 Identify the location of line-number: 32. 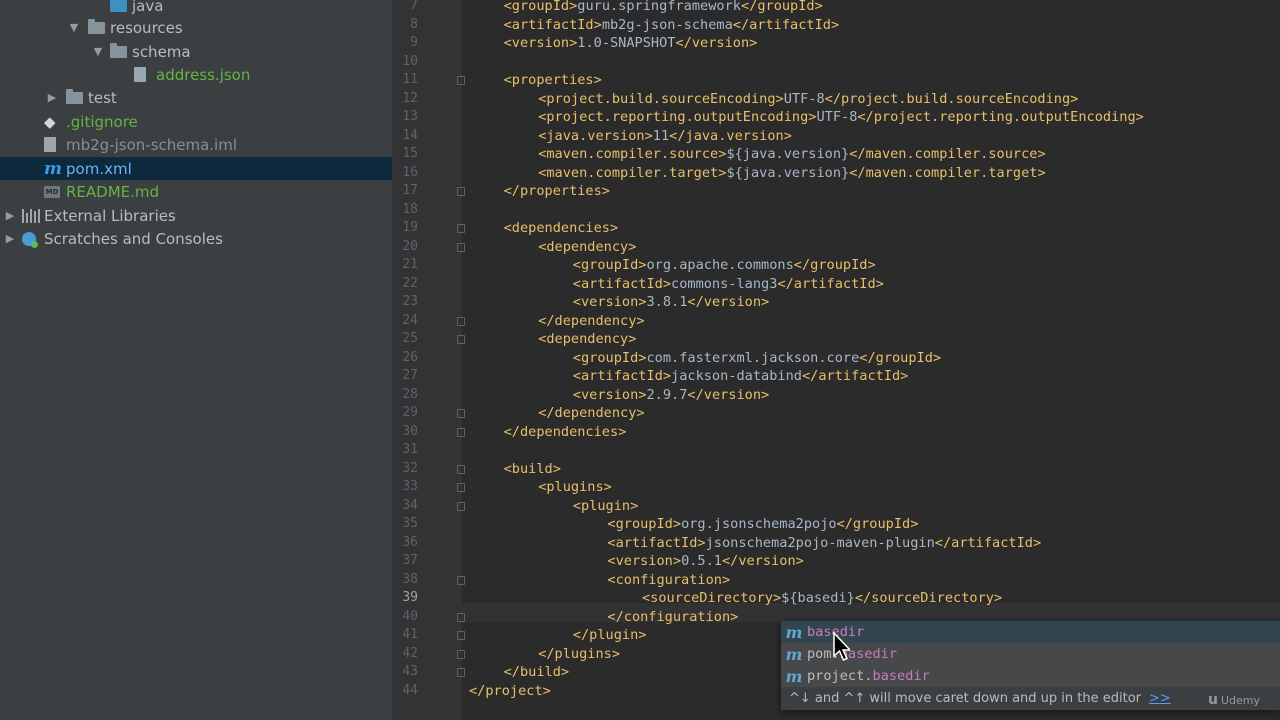
(410, 468).